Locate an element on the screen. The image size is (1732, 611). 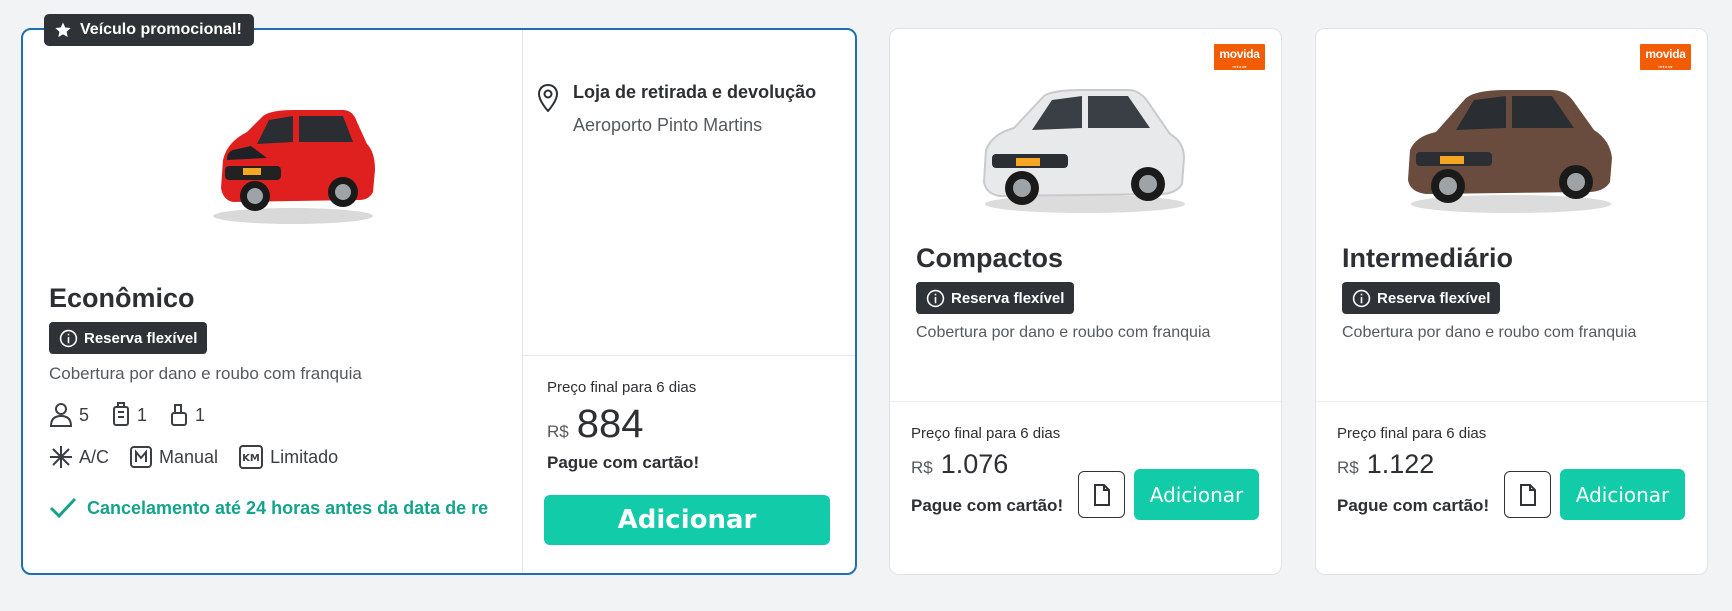
luggage-icon is located at coordinates (121, 414).